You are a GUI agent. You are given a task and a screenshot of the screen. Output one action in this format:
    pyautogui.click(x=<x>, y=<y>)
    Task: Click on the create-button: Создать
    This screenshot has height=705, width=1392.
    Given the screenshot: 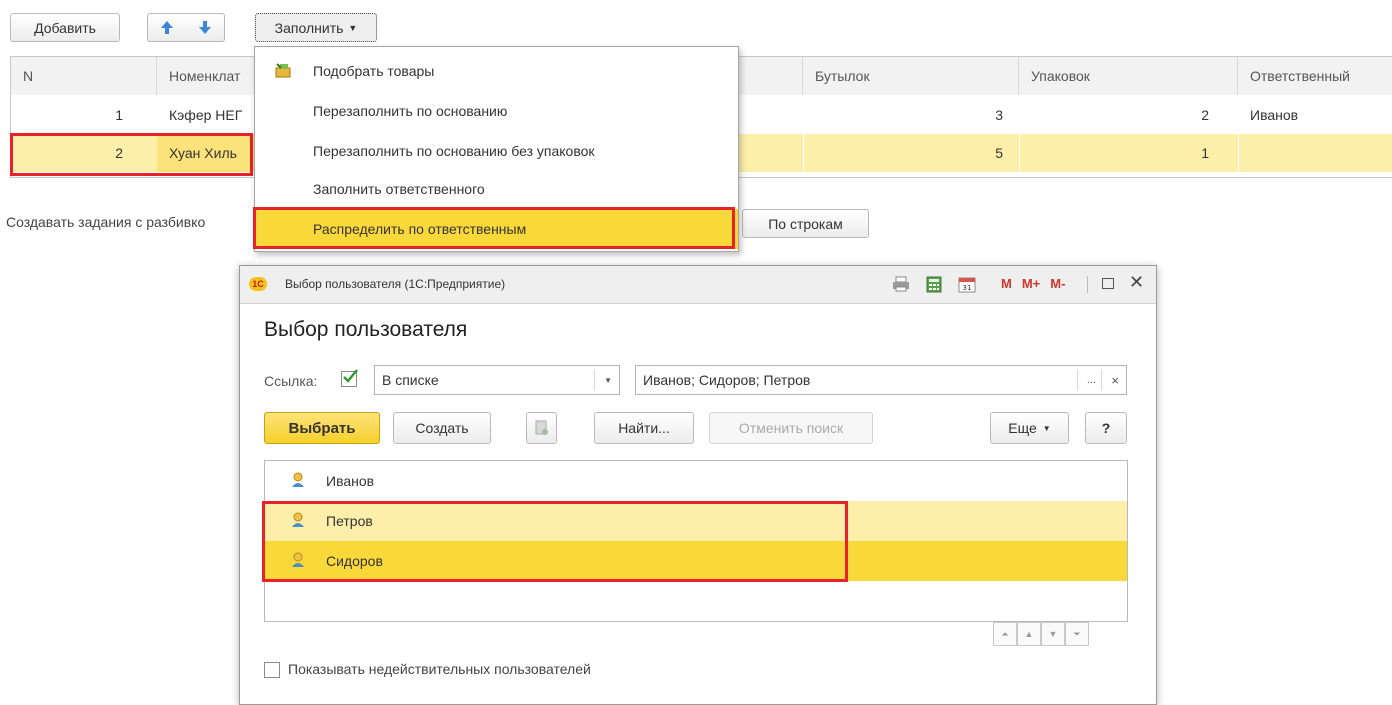 What is the action you would take?
    pyautogui.click(x=442, y=428)
    